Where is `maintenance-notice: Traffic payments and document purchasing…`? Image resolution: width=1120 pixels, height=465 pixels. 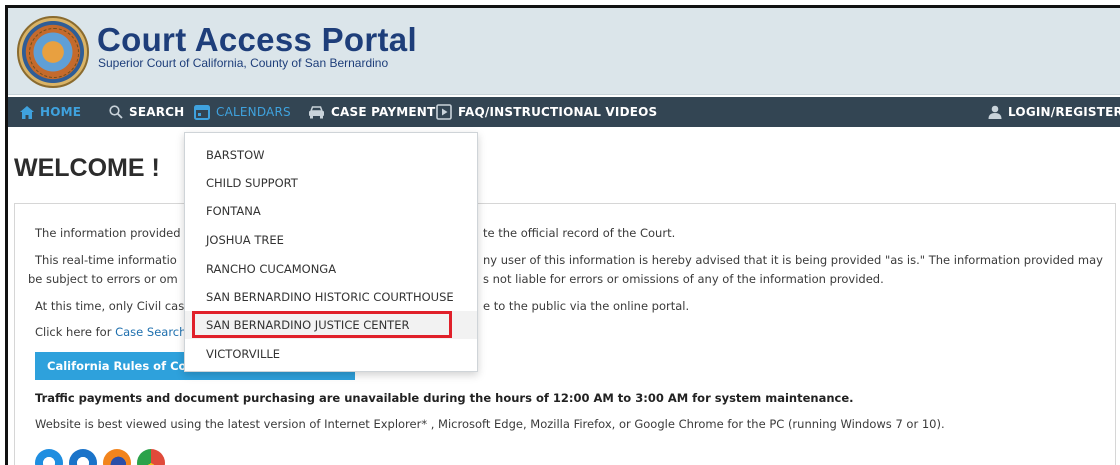 maintenance-notice: Traffic payments and document purchasing… is located at coordinates (444, 398).